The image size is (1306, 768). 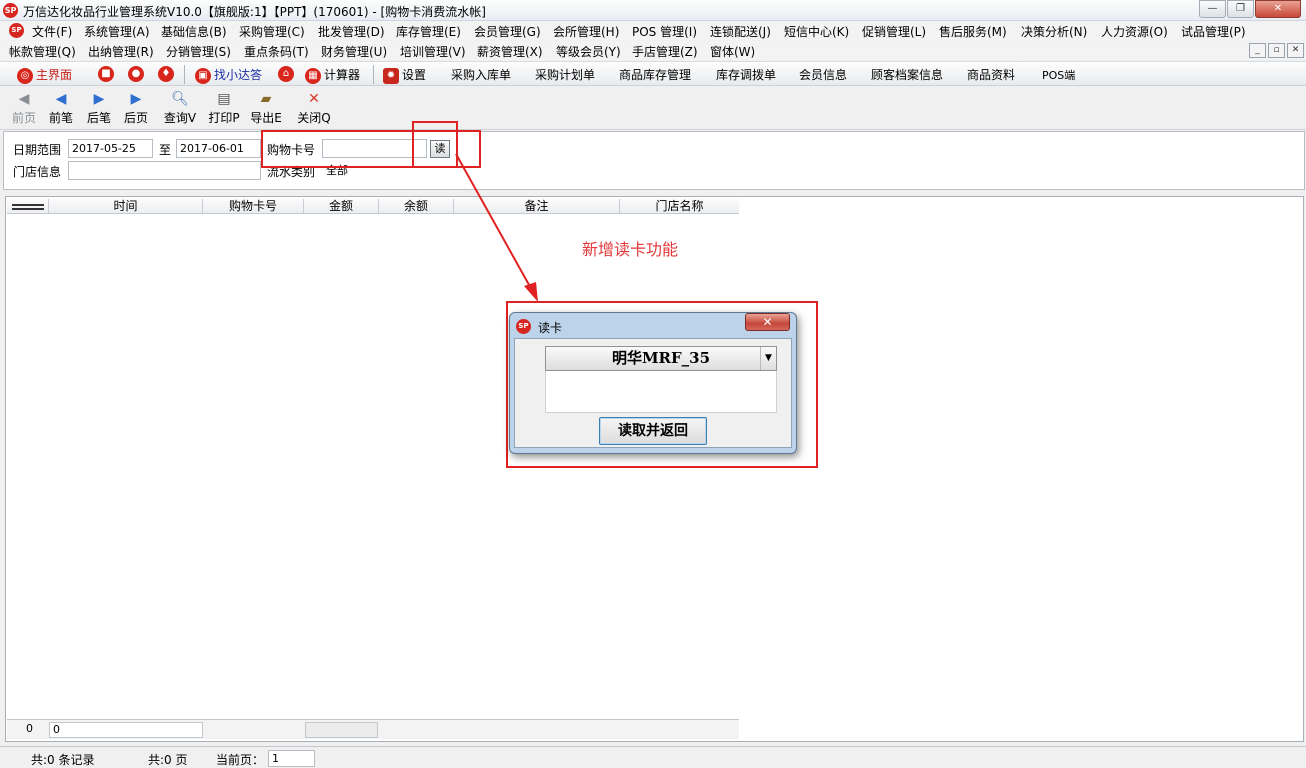 What do you see at coordinates (24, 107) in the screenshot?
I see `first-page-button: ◀ 前页` at bounding box center [24, 107].